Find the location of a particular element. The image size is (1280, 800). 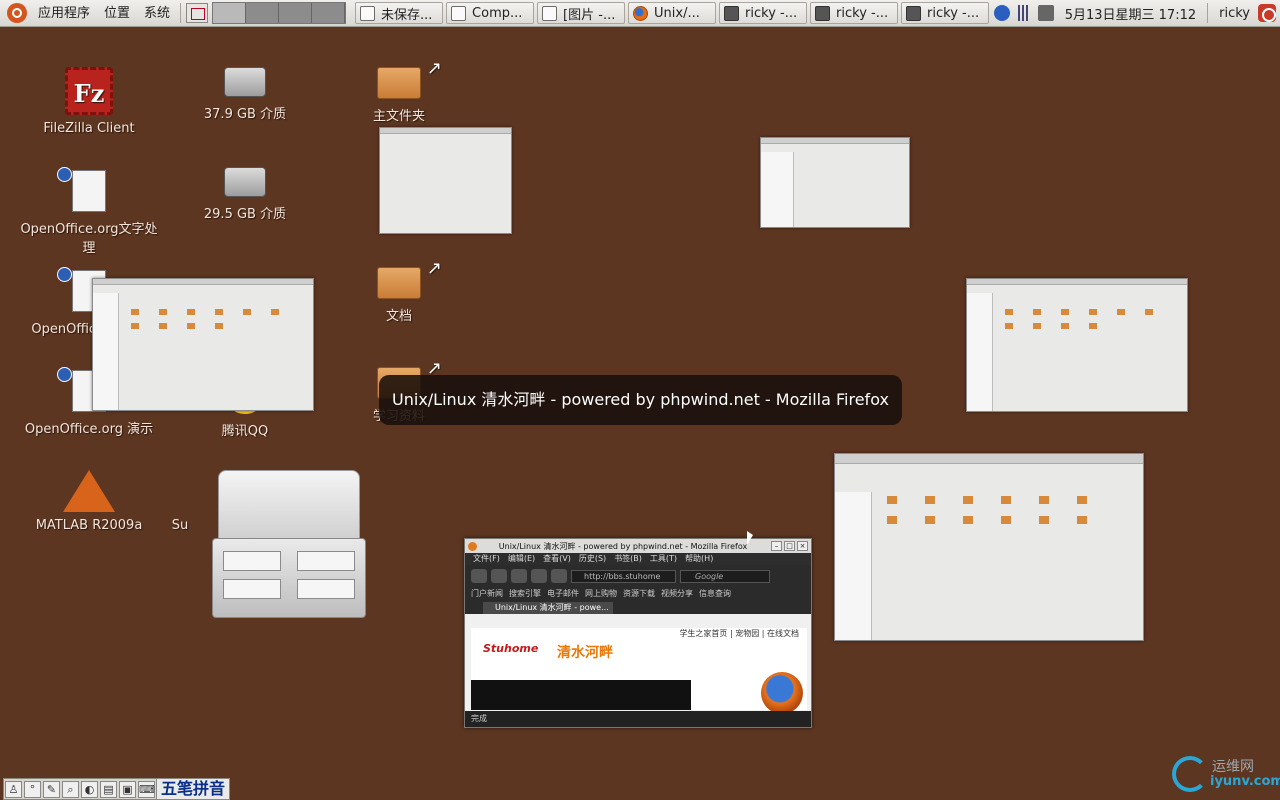

menu-applications: 应用程序 is located at coordinates (64, 13).